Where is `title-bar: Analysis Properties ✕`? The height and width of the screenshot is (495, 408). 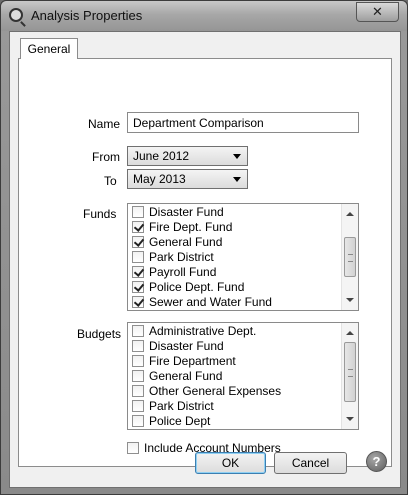
title-bar: Analysis Properties ✕ is located at coordinates (204, 16).